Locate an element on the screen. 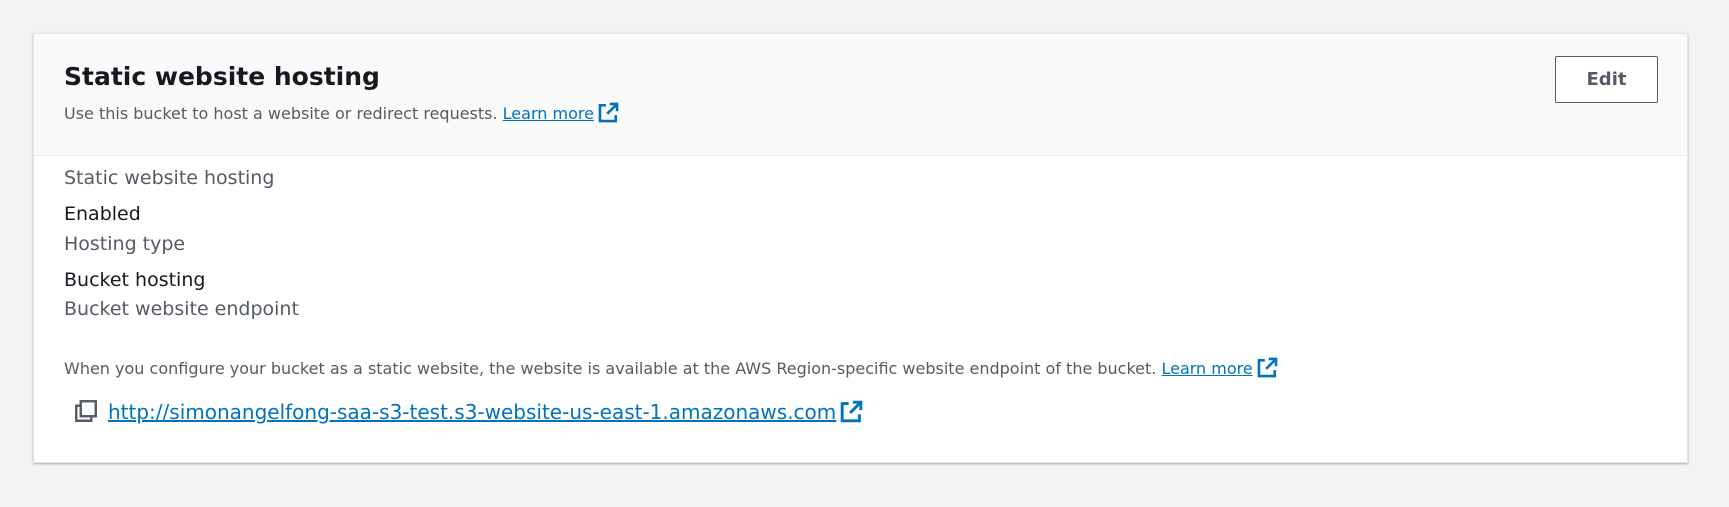  panel-title: Static website hosting is located at coordinates (222, 76).